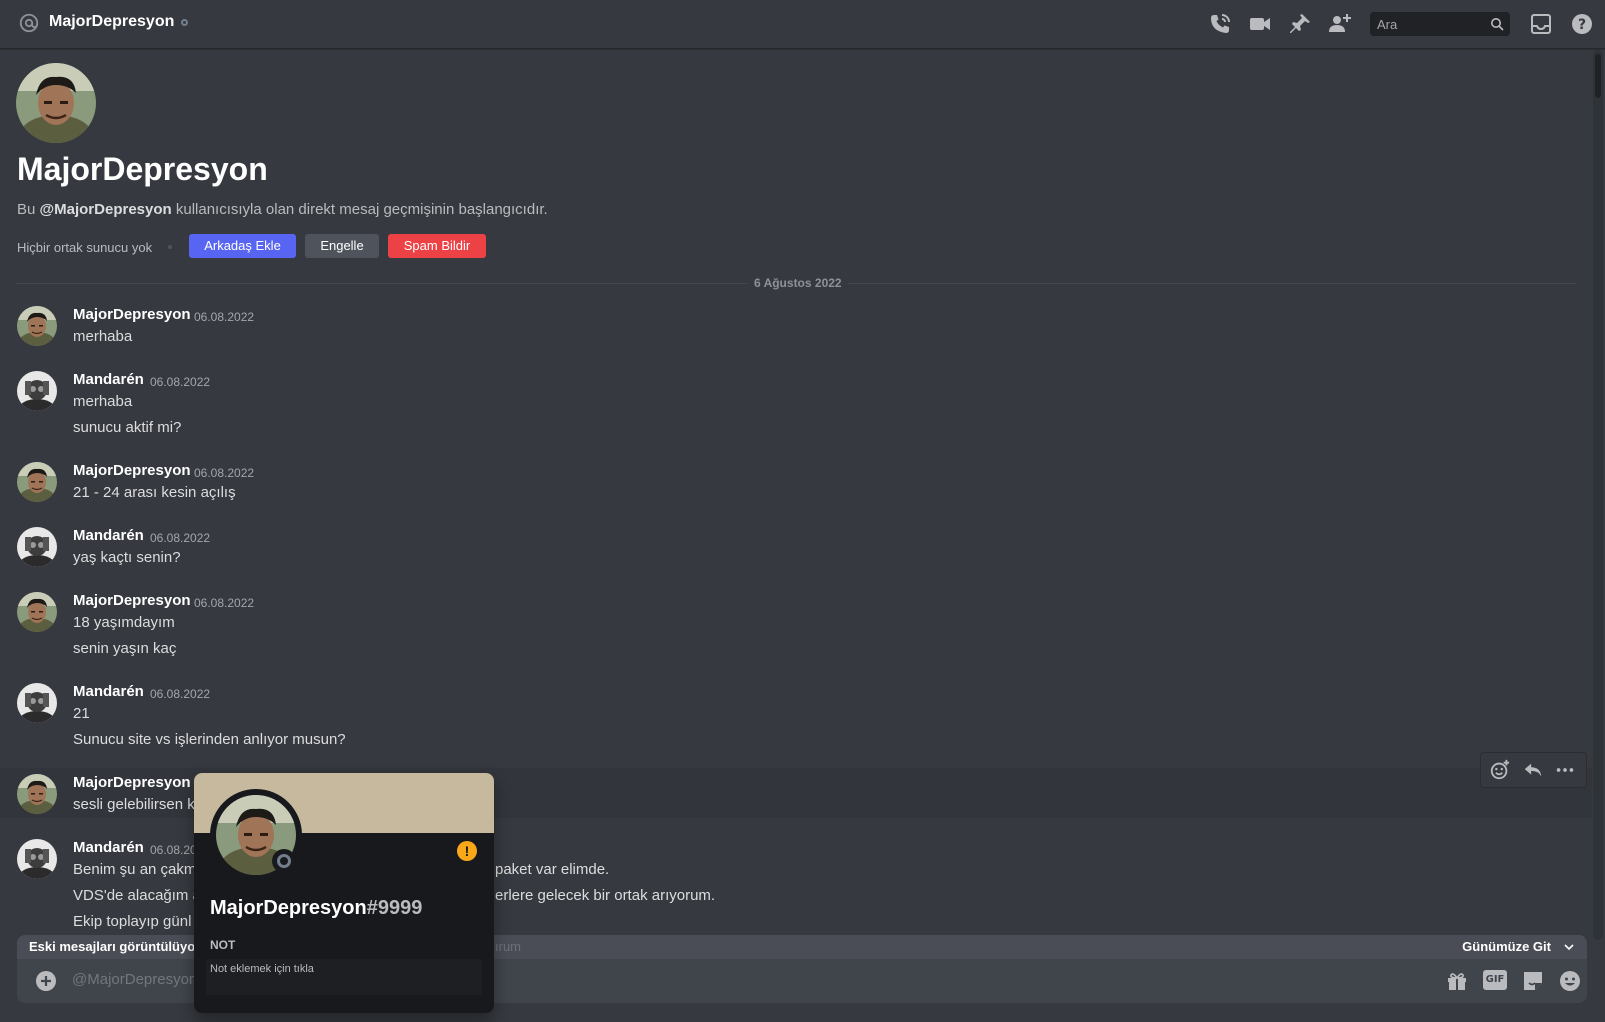 The image size is (1605, 1022). What do you see at coordinates (124, 622) in the screenshot?
I see `message-text: 18 yaşımdayım` at bounding box center [124, 622].